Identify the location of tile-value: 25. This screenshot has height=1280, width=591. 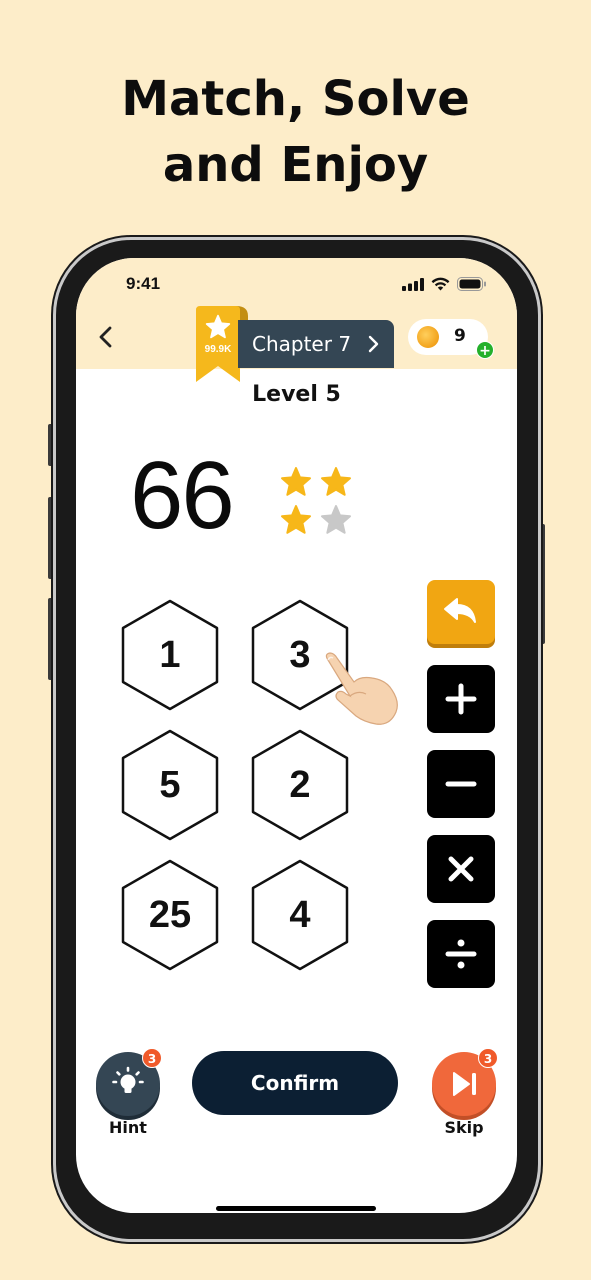
(170, 914).